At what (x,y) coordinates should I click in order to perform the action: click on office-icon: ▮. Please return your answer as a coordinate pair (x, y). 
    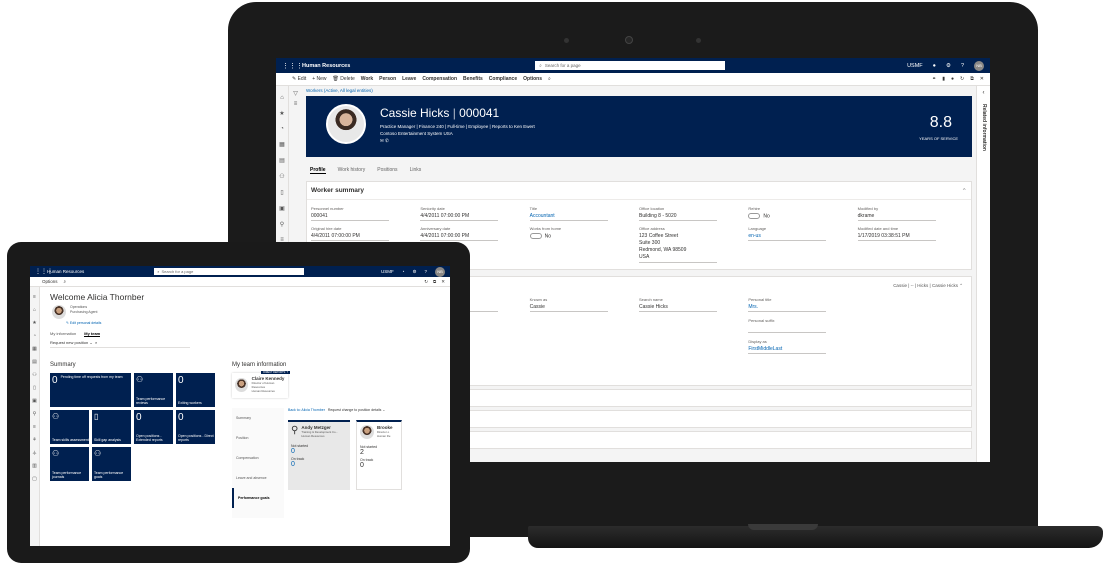
    Looking at the image, I should click on (943, 79).